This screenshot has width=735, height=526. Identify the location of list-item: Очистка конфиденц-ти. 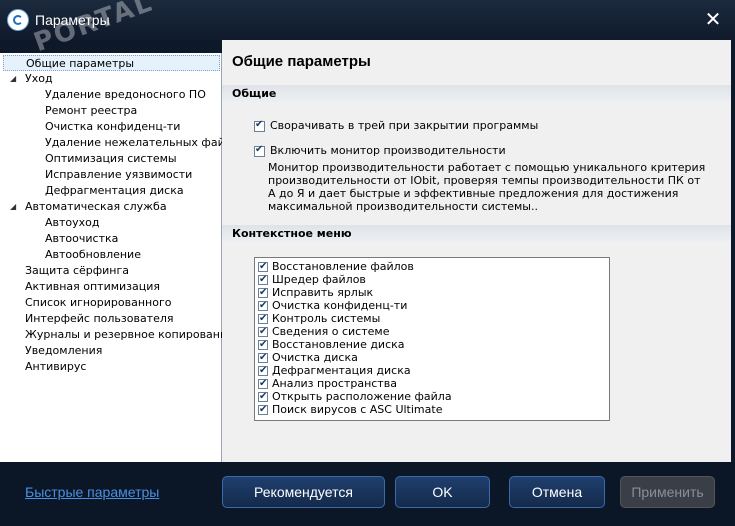
(332, 305).